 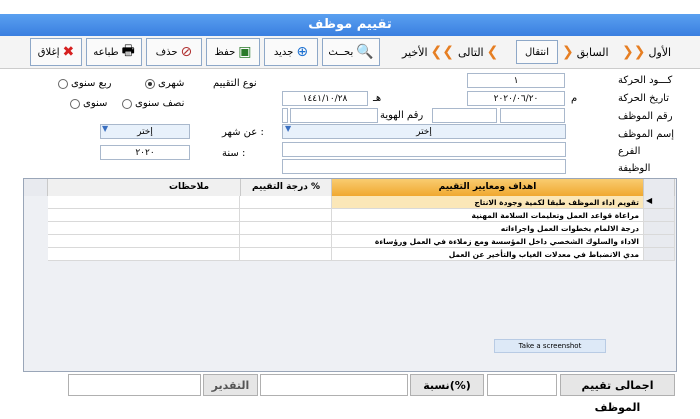 I want to click on employee-name-select: إختر, so click(x=424, y=131).